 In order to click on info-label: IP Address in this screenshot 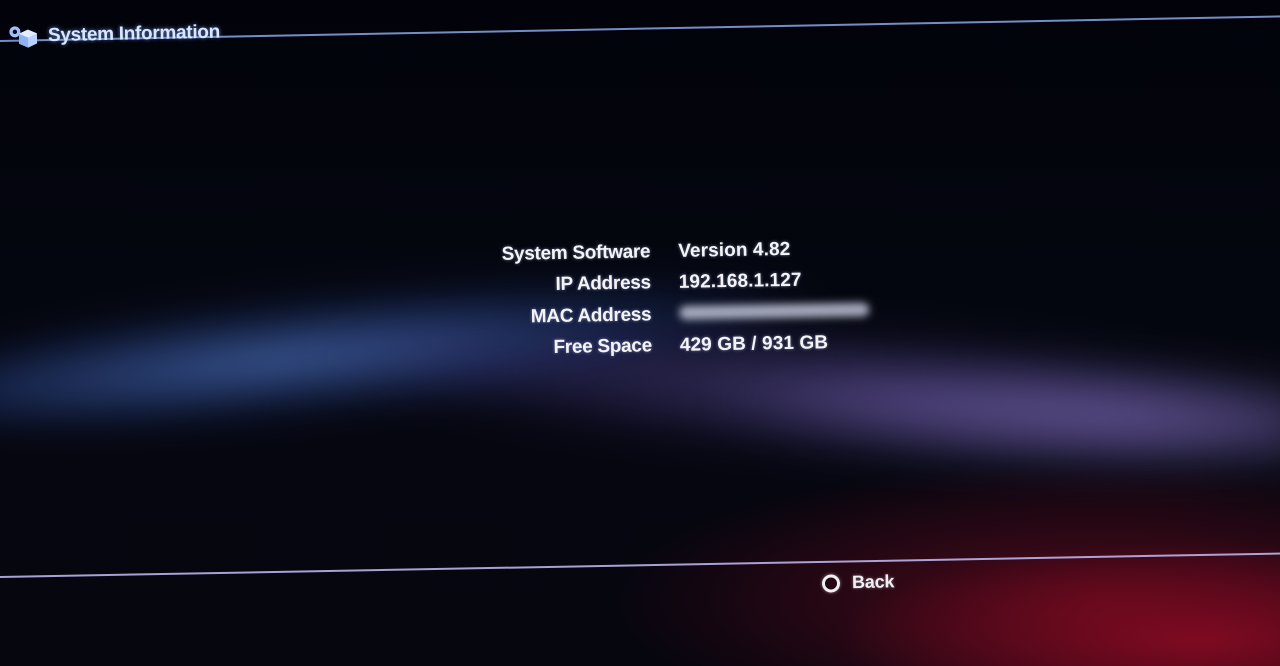, I will do `click(603, 284)`.